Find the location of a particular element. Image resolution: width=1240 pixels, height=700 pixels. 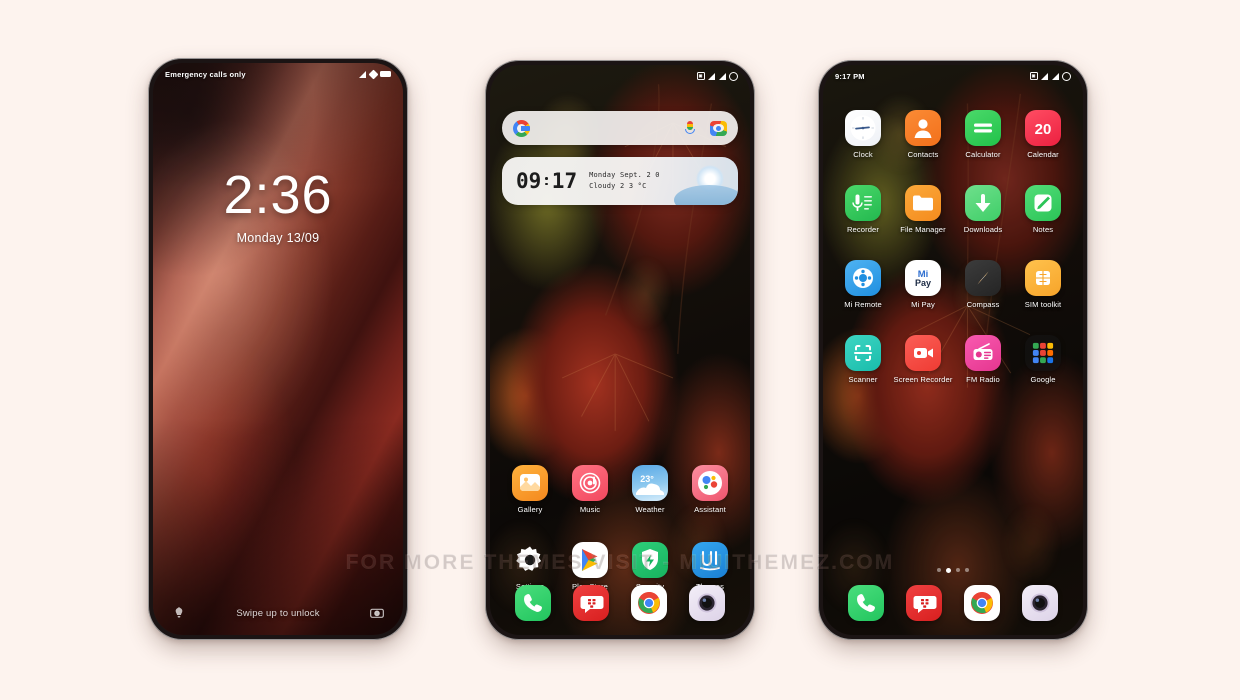

app-label: Music is located at coordinates (590, 509).